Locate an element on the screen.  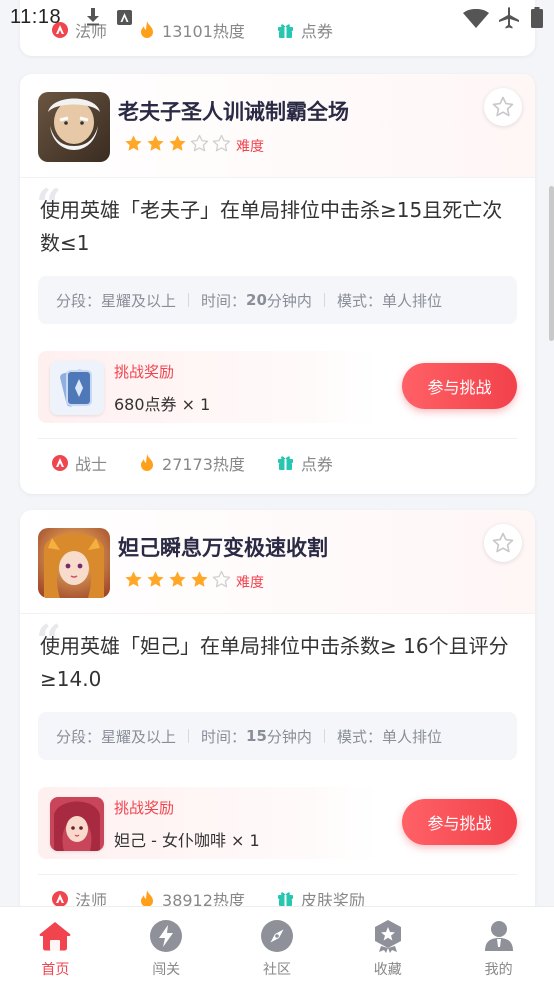
tag-reward-type: 皮肤奖励 is located at coordinates (321, 896).